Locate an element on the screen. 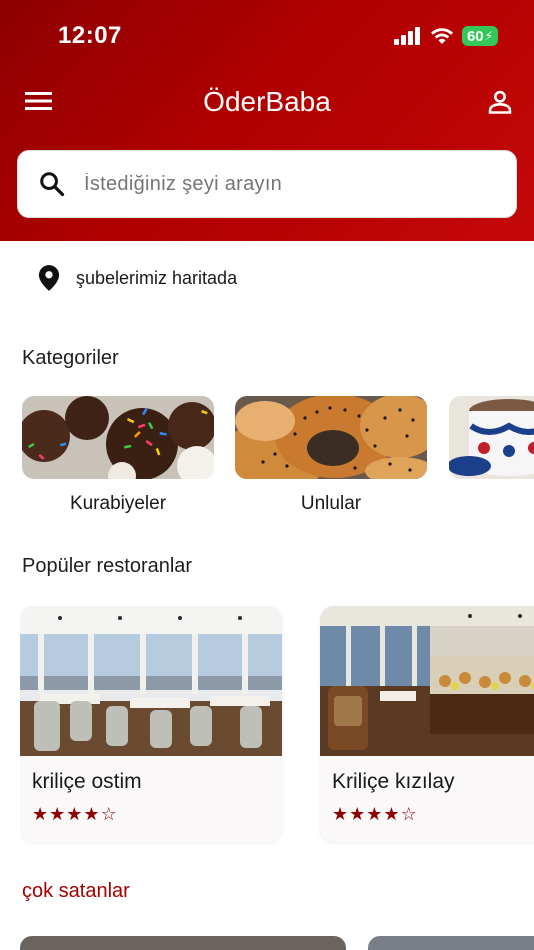 This screenshot has width=534, height=950. restaurant-card: kriliçe ostim ★★★★☆ is located at coordinates (151, 724).